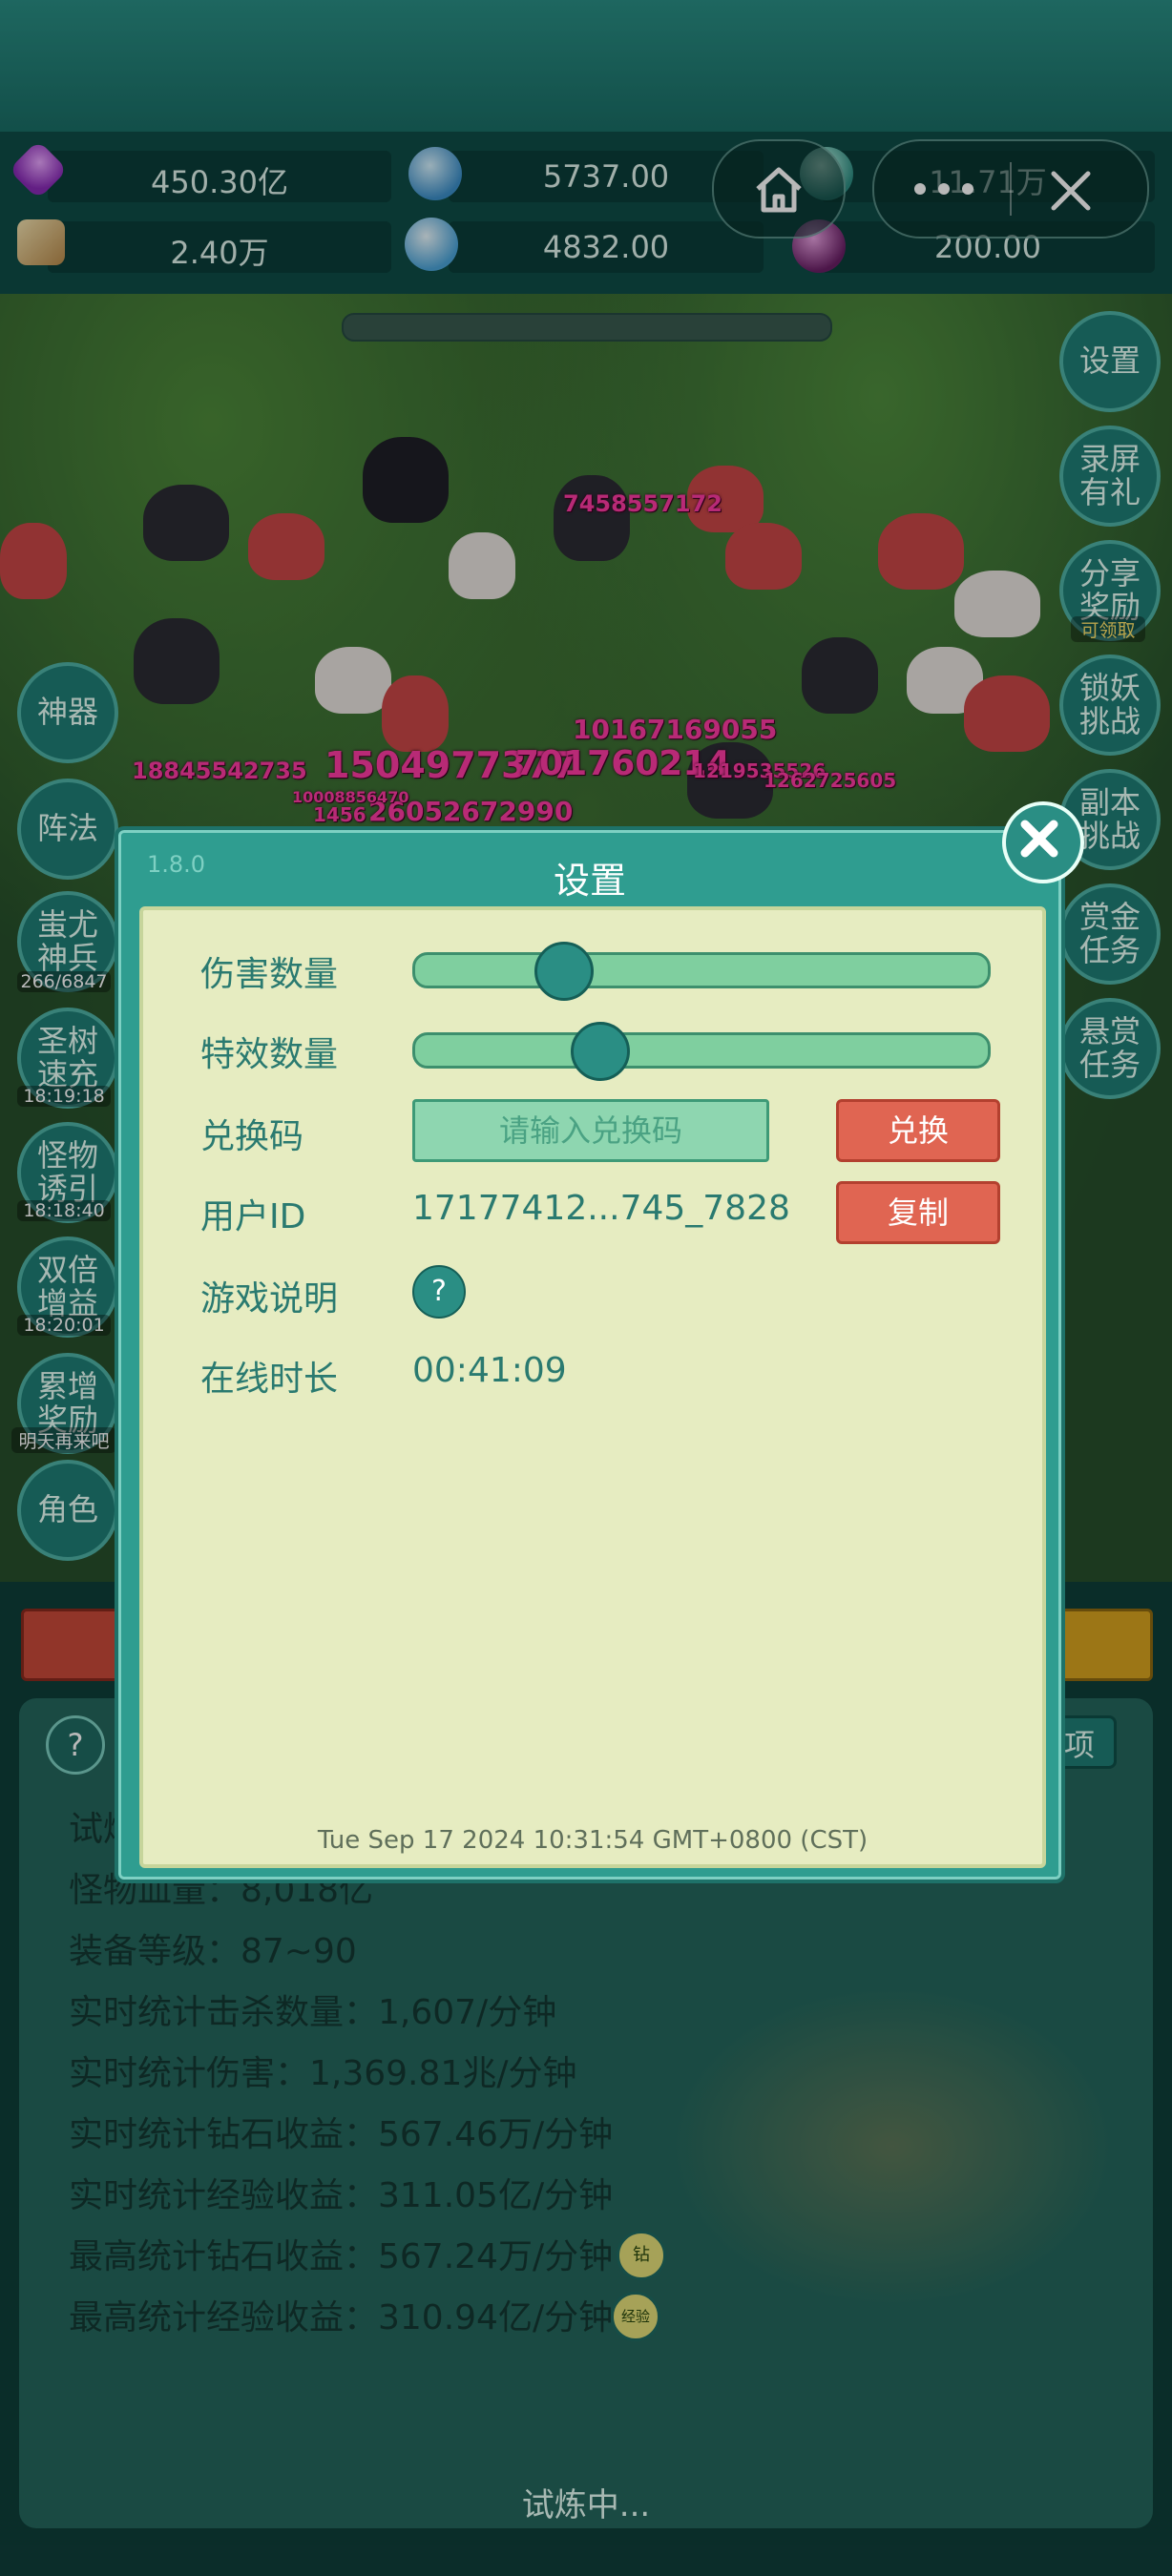 The width and height of the screenshot is (1172, 2576). What do you see at coordinates (918, 1130) in the screenshot?
I see `redeem-button: 兑换` at bounding box center [918, 1130].